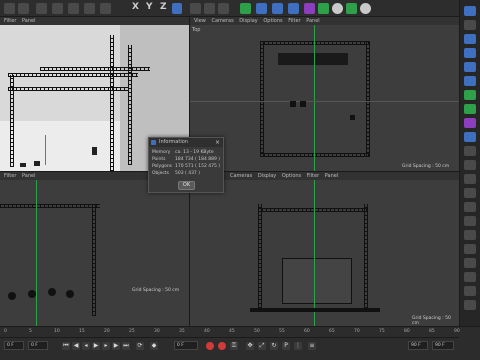 The image size is (480, 360). I want to click on go-to-end-icon: ⏭, so click(126, 346).